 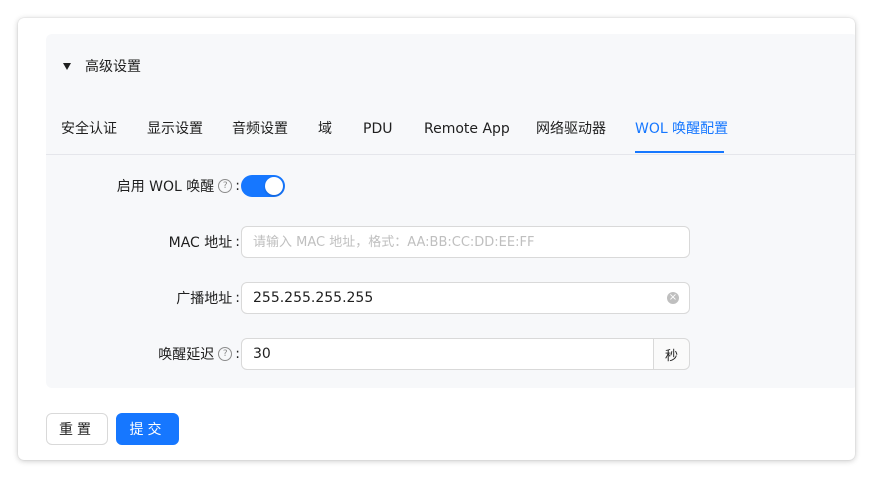 I want to click on submit-button: 提交, so click(x=147, y=429).